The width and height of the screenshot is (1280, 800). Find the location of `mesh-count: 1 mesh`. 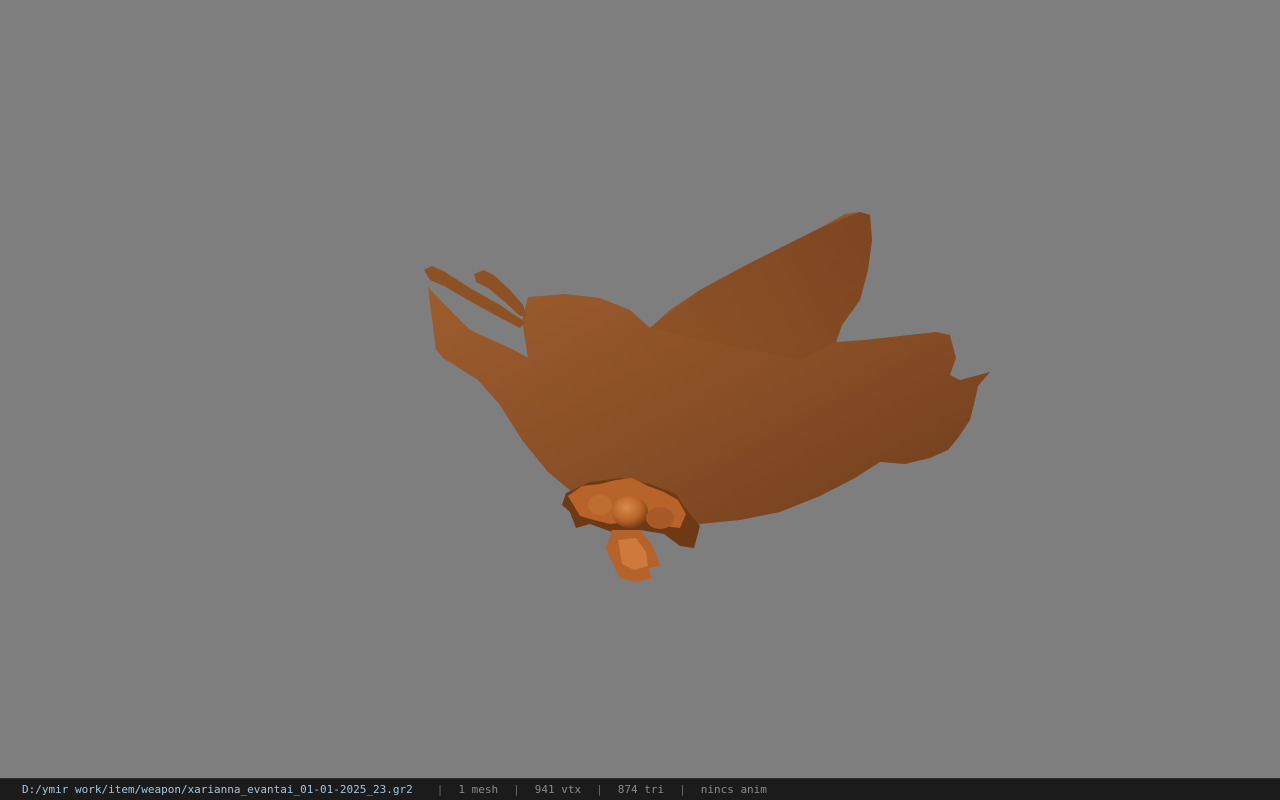

mesh-count: 1 mesh is located at coordinates (478, 789).